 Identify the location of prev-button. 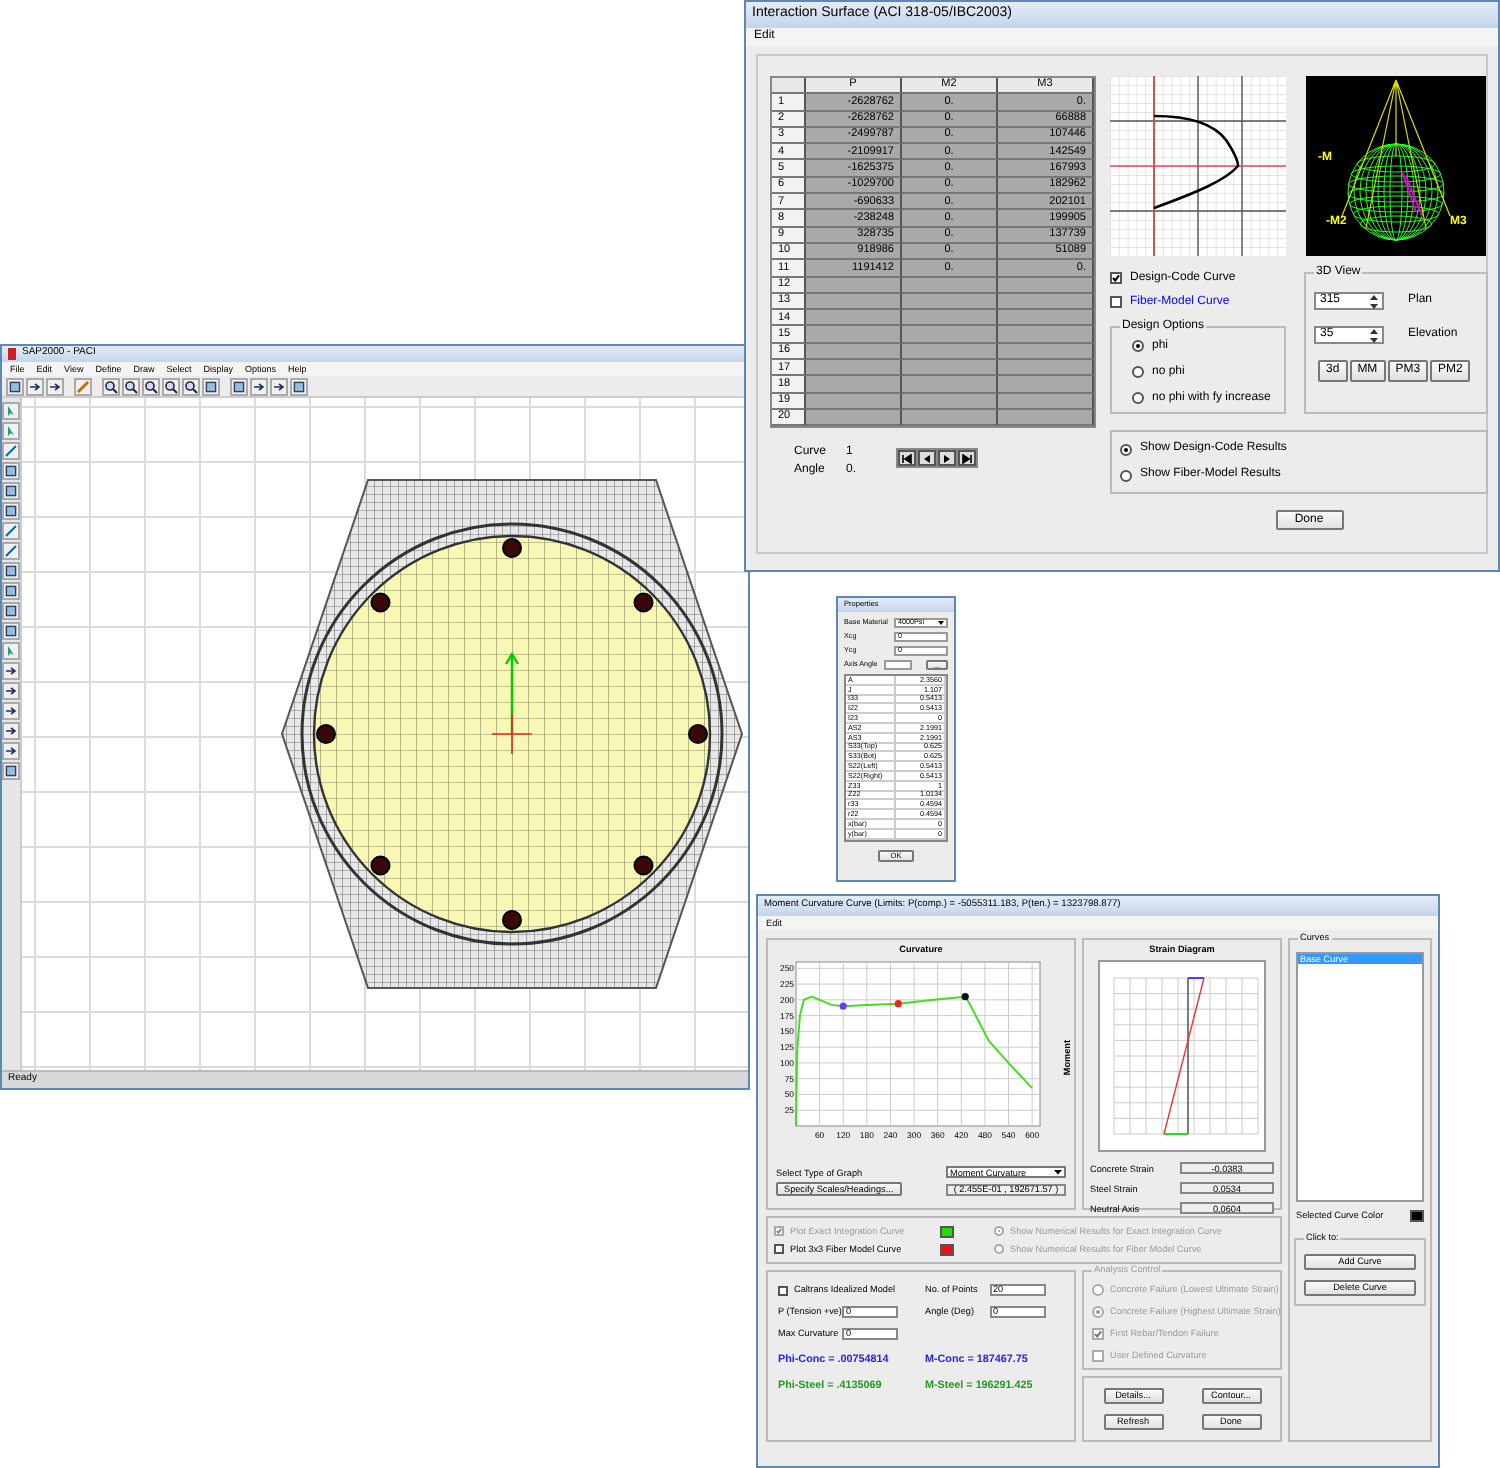
(927, 458).